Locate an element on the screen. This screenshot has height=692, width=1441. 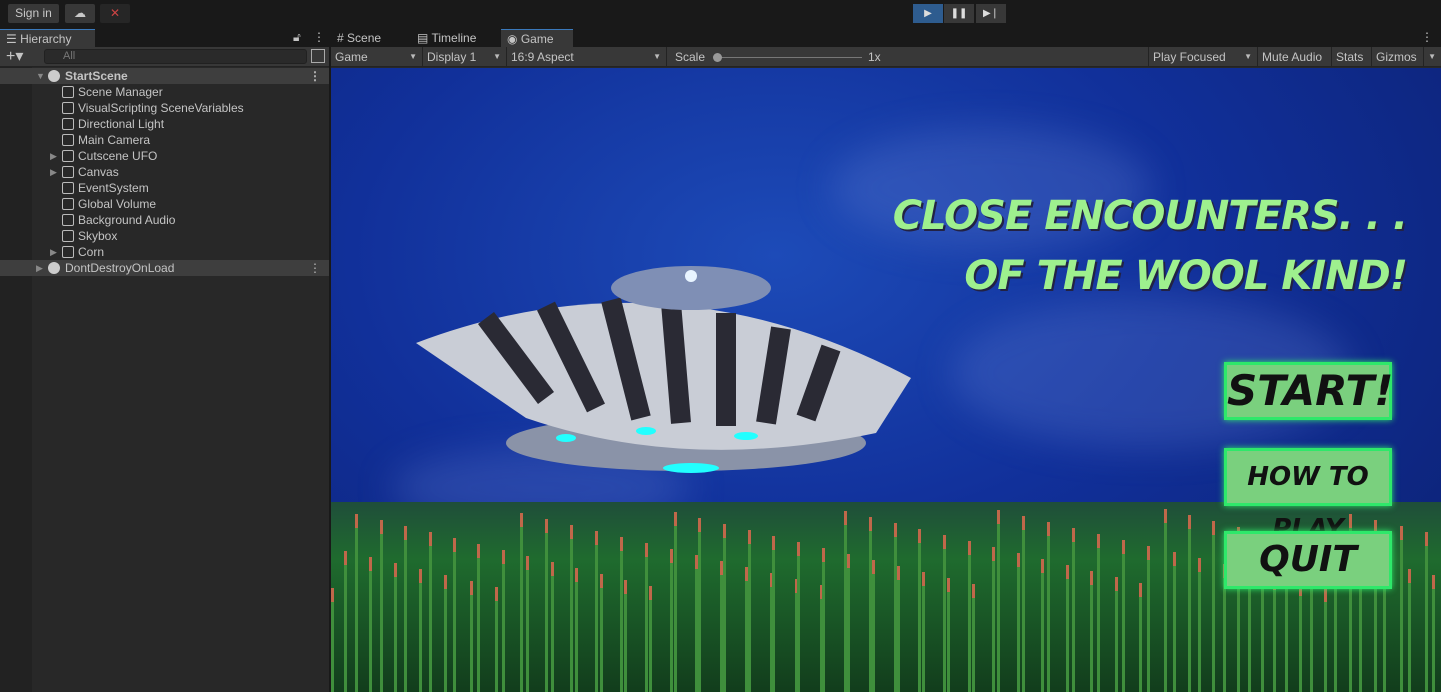
sign-in-button: Sign in is located at coordinates (33, 13).